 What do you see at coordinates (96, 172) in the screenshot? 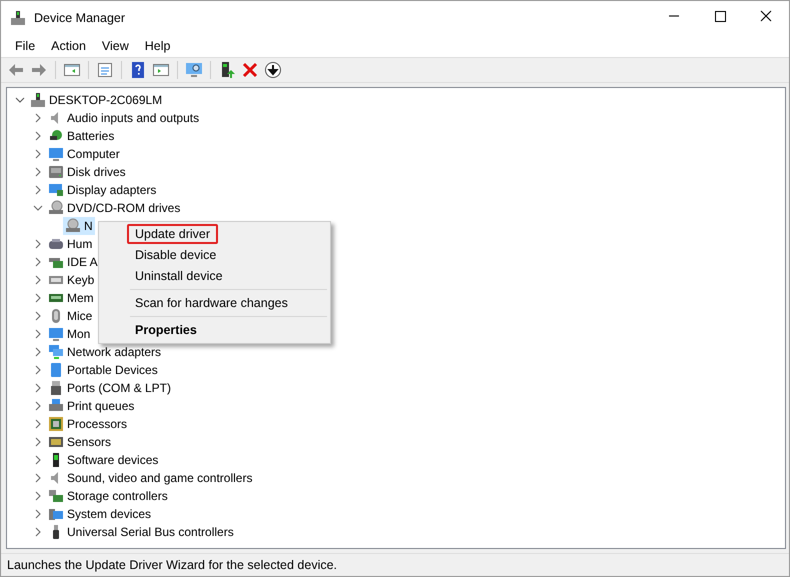
I see `tree-item: Disk drives` at bounding box center [96, 172].